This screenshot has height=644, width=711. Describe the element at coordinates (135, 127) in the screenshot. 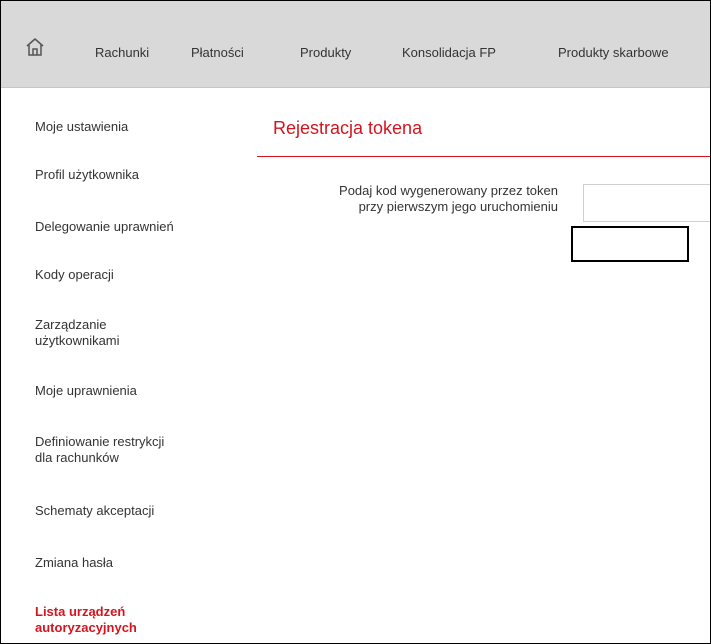

I see `sidebar-item-moje-ustawienia: Moje ustawienia` at that location.